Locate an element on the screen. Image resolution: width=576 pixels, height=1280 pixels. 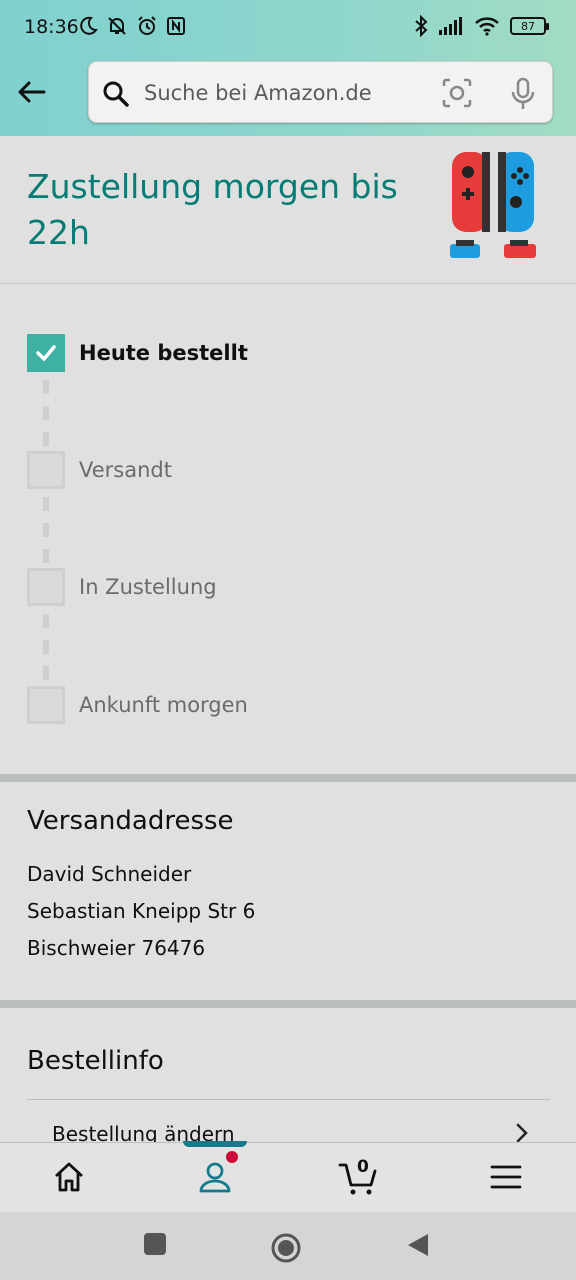
address-street: Sebastian Kneipp Str 6 is located at coordinates (141, 911).